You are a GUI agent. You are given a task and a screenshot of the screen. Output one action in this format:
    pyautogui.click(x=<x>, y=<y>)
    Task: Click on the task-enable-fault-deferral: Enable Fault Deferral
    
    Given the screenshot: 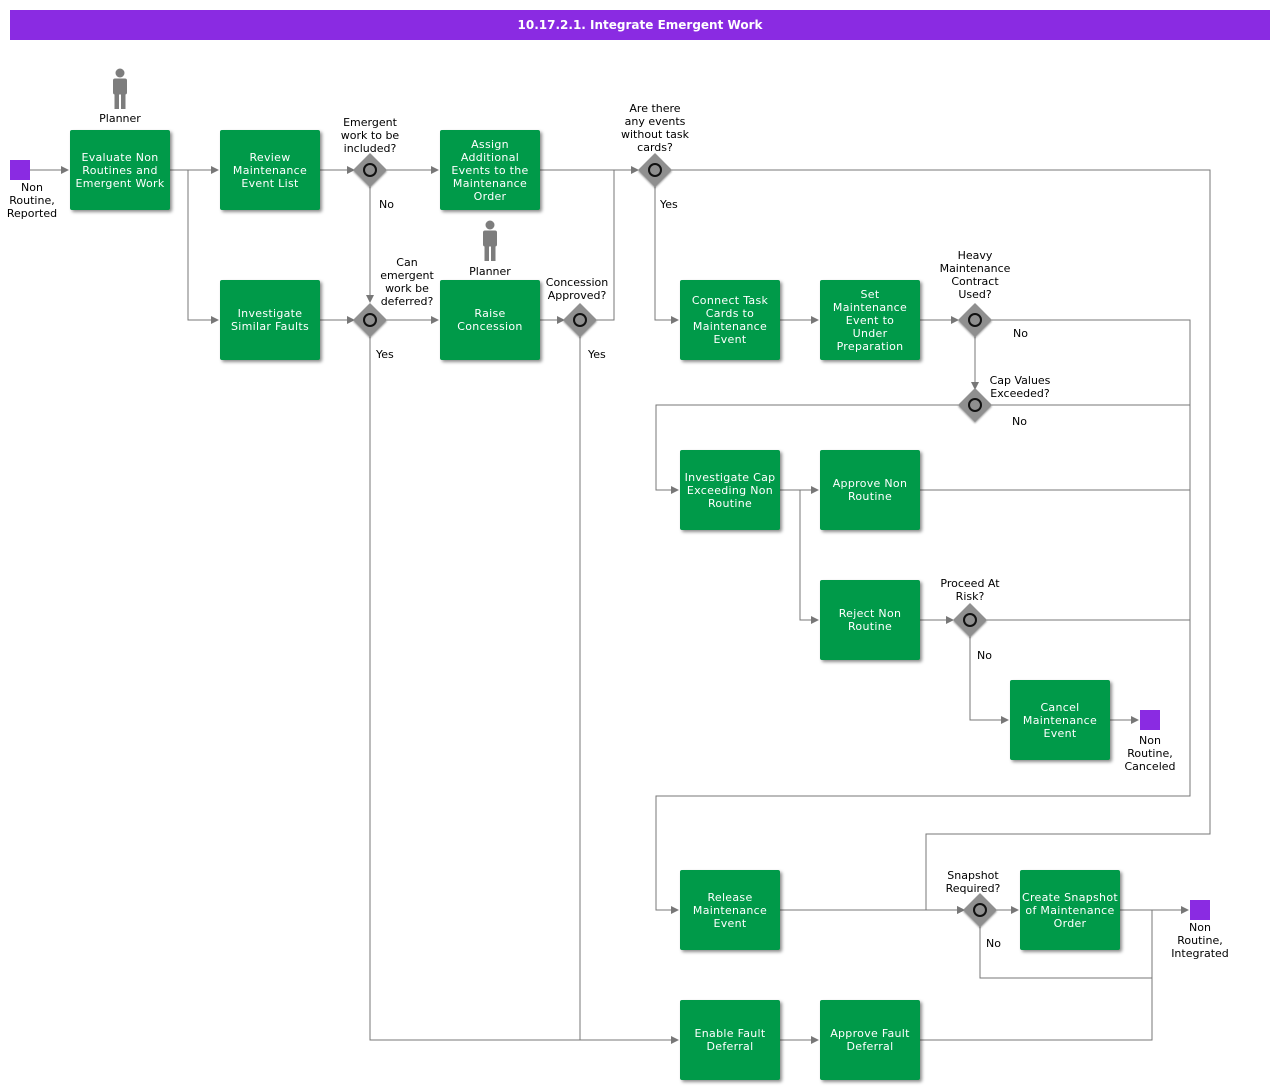 What is the action you would take?
    pyautogui.click(x=730, y=1040)
    